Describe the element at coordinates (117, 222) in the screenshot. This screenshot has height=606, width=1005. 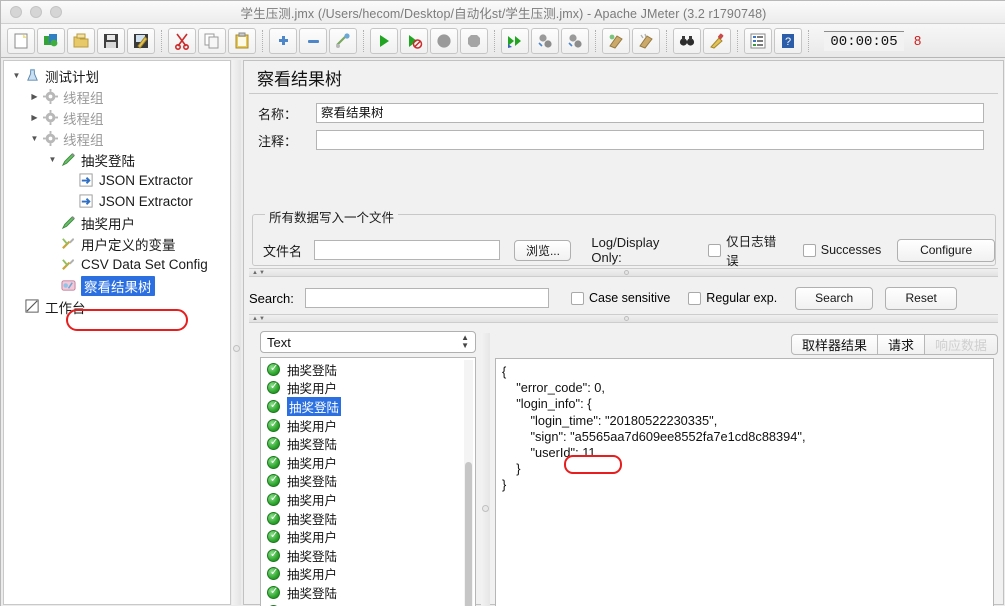
I see `tree-node: · 抽奖用户` at that location.